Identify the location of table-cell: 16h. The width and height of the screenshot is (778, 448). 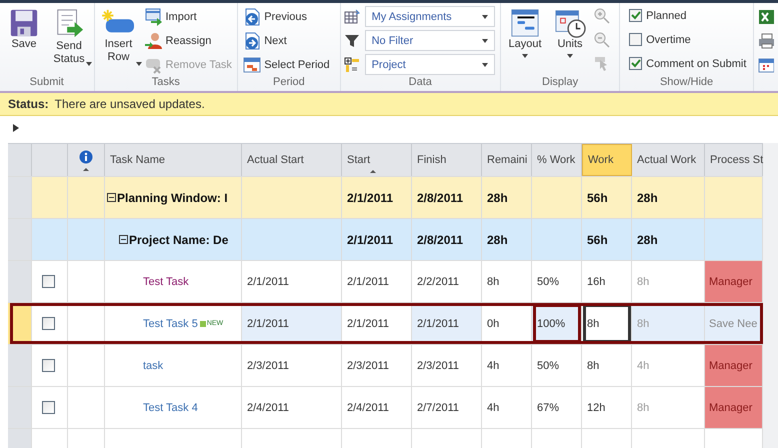
(596, 282).